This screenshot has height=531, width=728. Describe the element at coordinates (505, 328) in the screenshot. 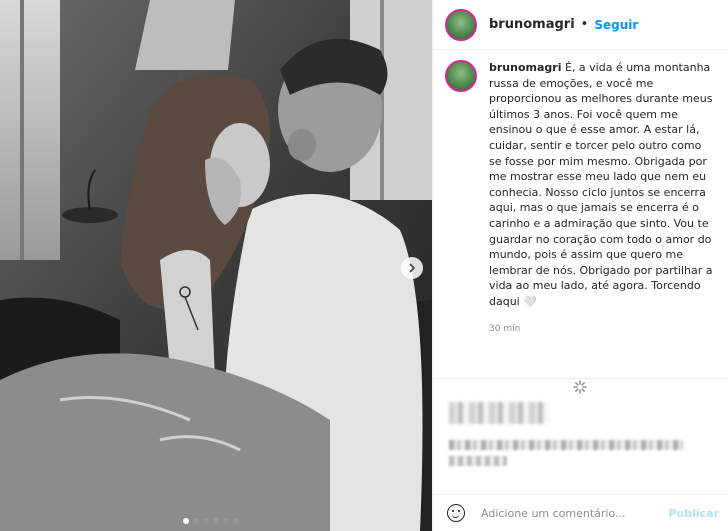

I see `post-time: 30 min` at that location.